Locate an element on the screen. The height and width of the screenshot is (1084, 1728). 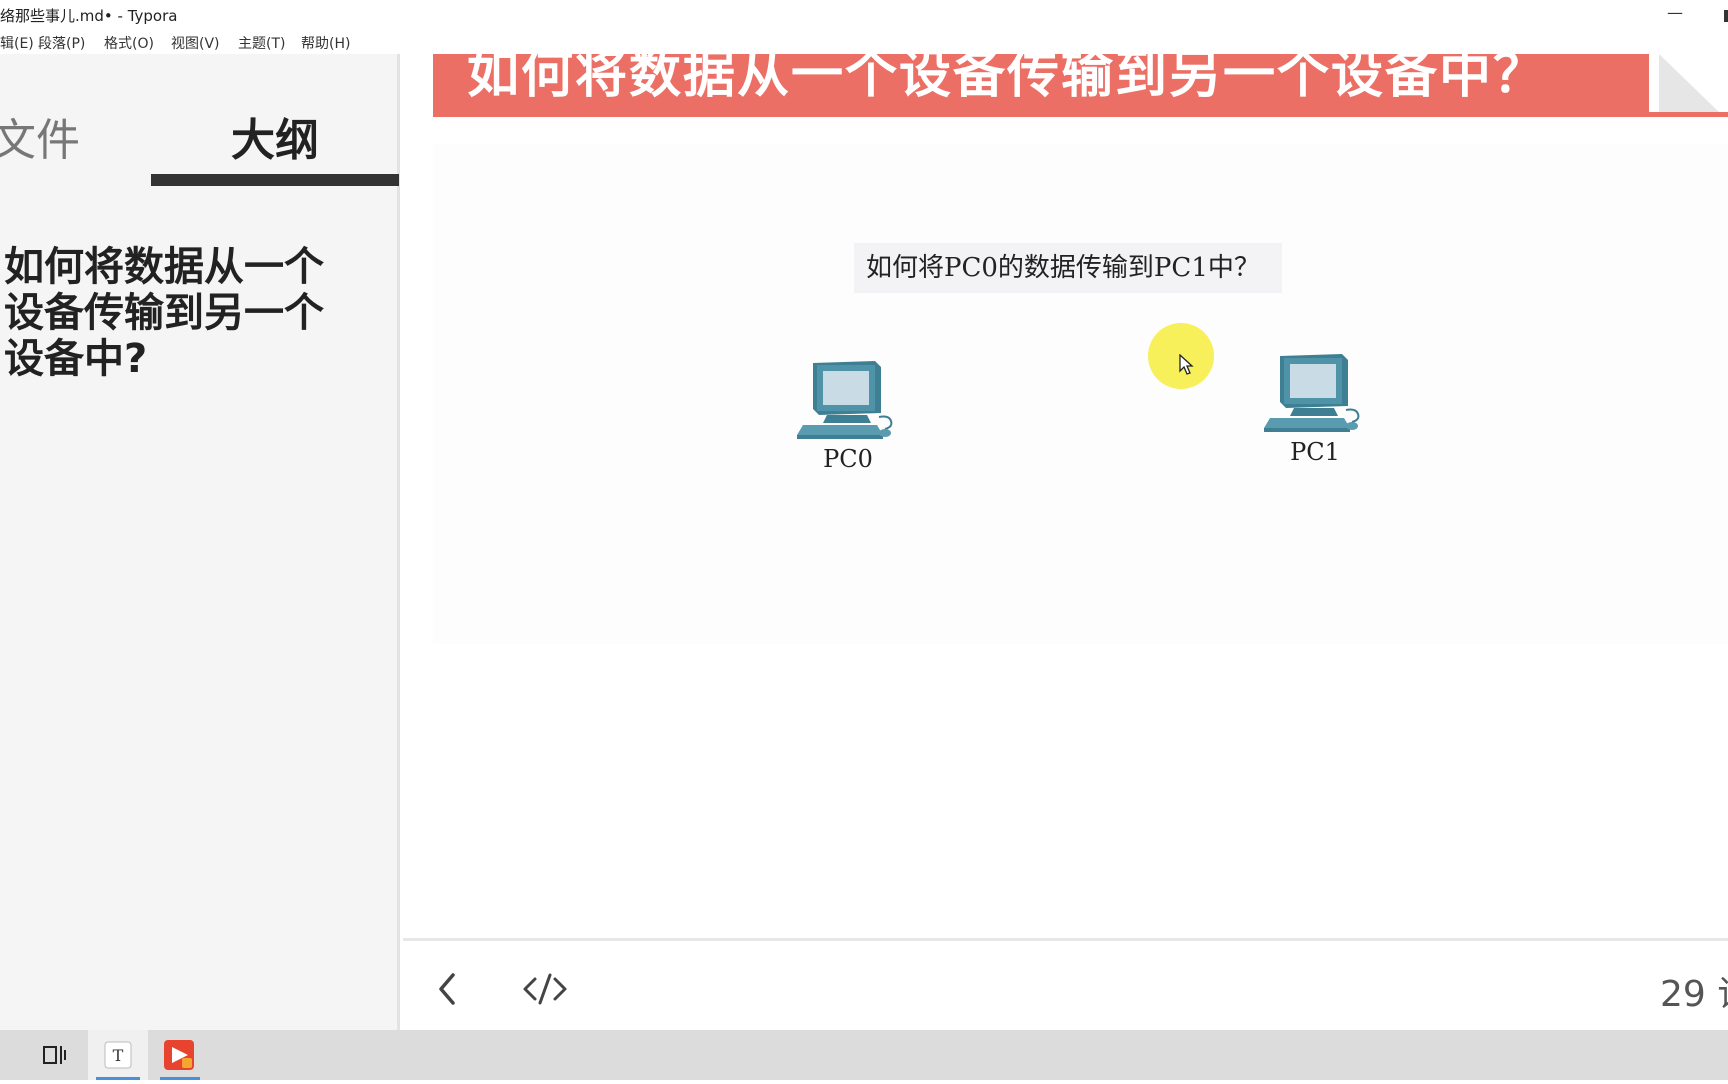
menu-edit: 辑(E) is located at coordinates (17, 43).